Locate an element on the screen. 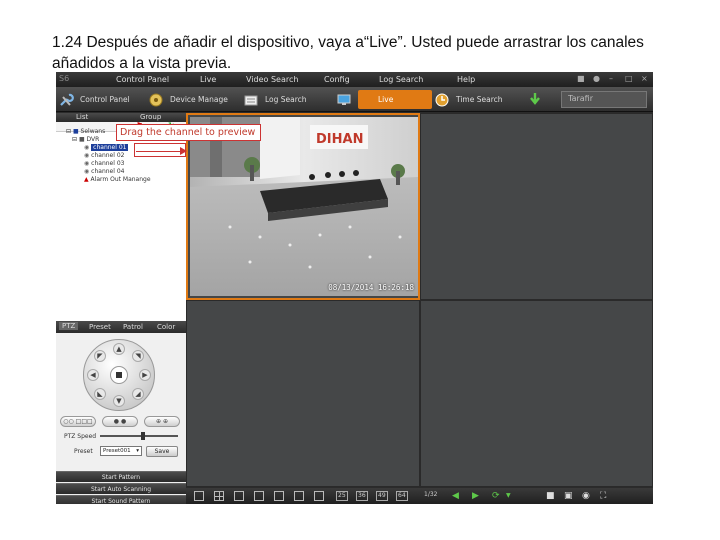 This screenshot has height=540, width=720. office-scene-image: DIHAN is located at coordinates (304, 206).